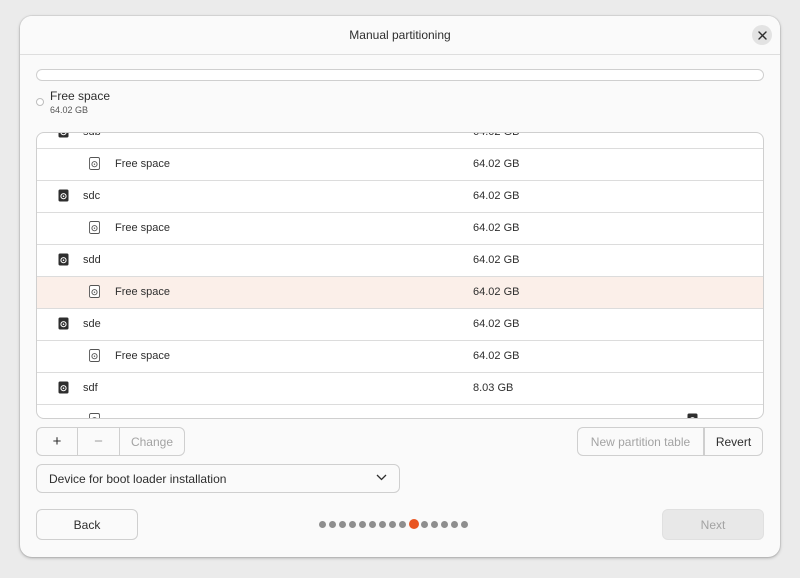 This screenshot has height=578, width=800. What do you see at coordinates (493, 388) in the screenshot?
I see `row-size: 8.03 GB` at bounding box center [493, 388].